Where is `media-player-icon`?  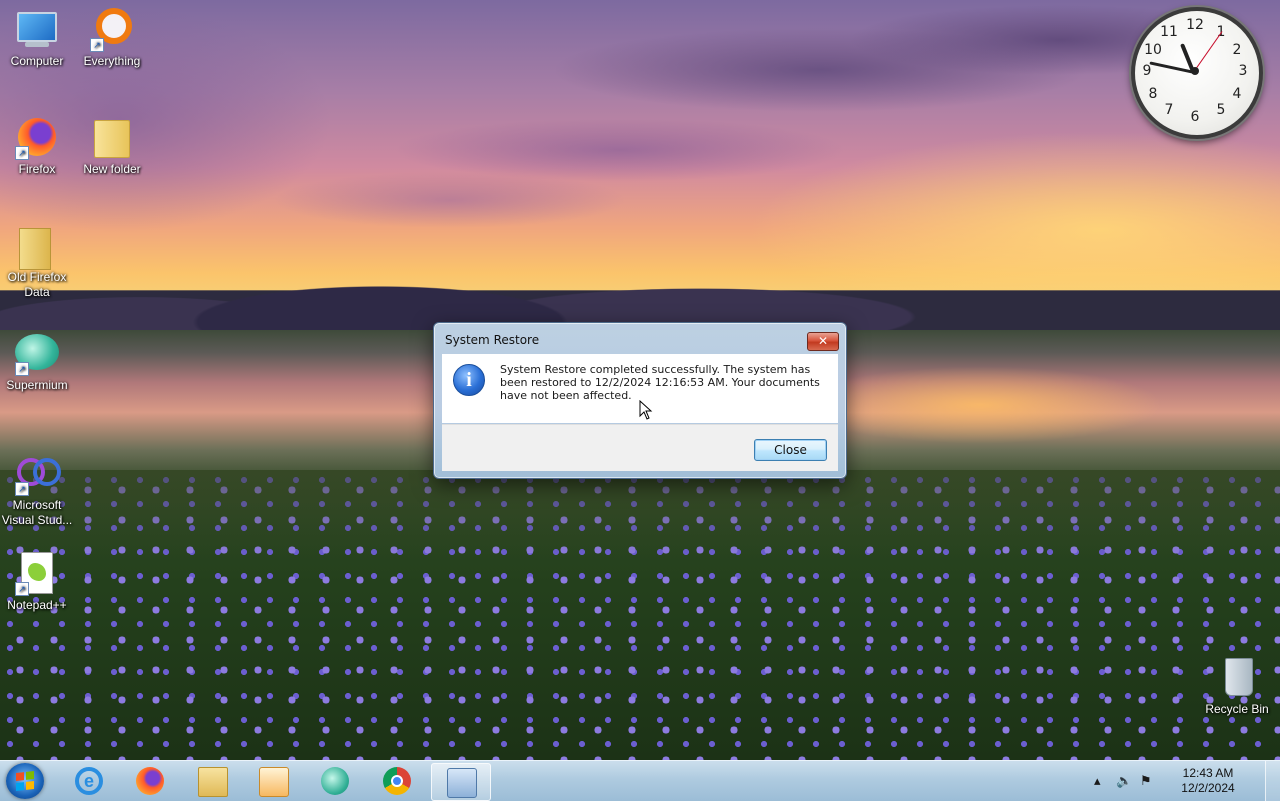 media-player-icon is located at coordinates (274, 782).